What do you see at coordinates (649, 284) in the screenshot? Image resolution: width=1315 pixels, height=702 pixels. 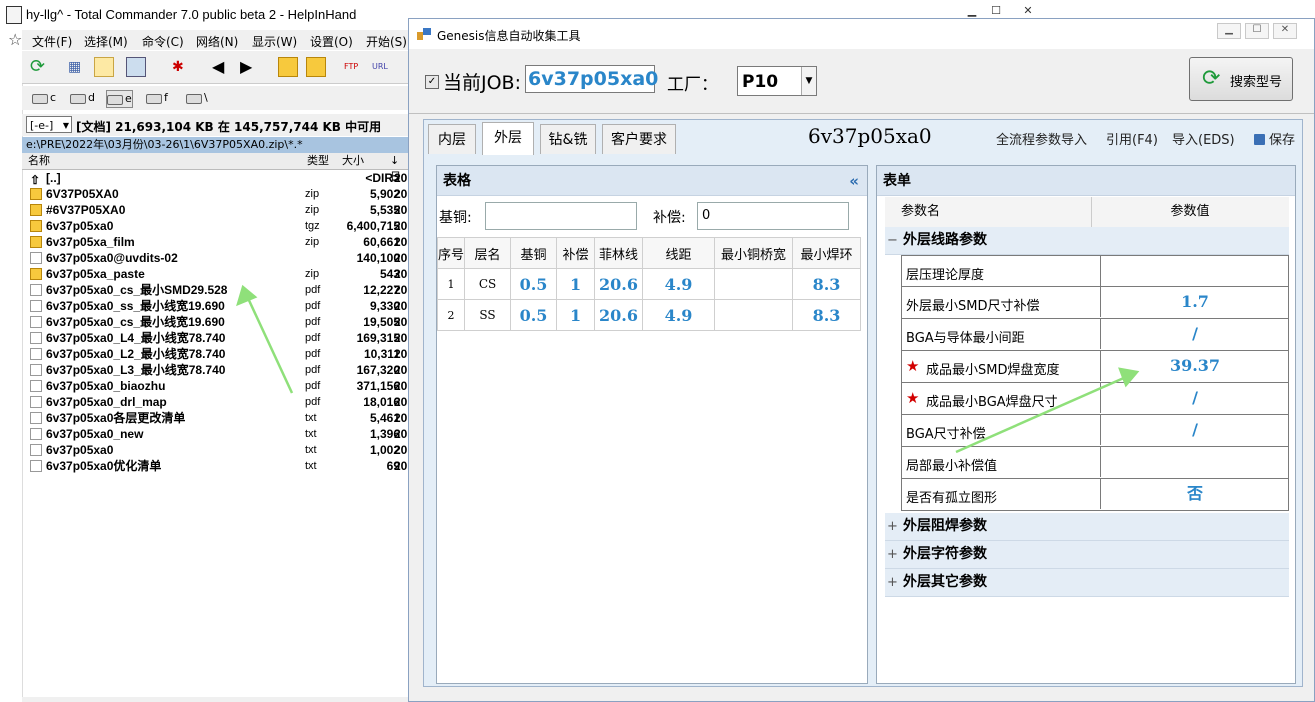 I see `table-row: 1 CS 0.5 1 20.6 4.9 8.3` at bounding box center [649, 284].